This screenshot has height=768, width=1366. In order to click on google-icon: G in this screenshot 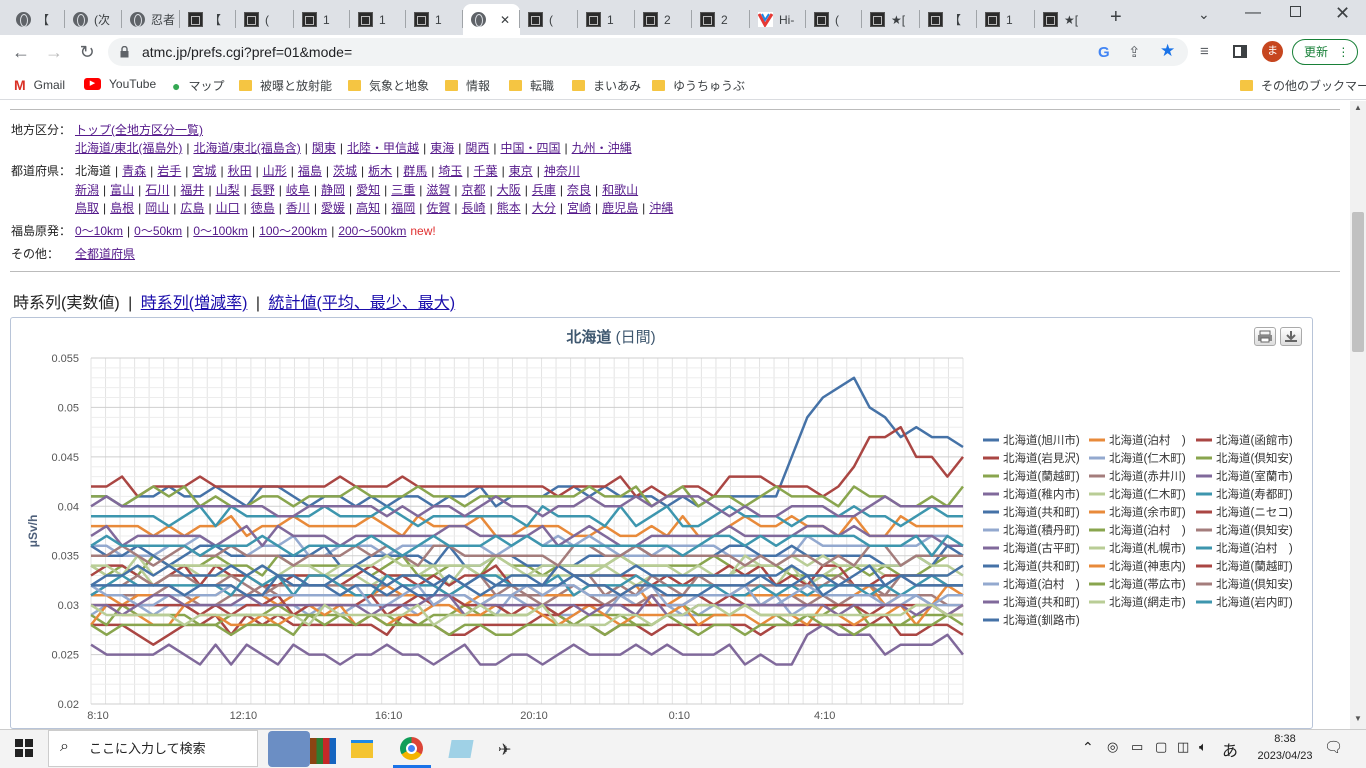, I will do `click(1104, 52)`.